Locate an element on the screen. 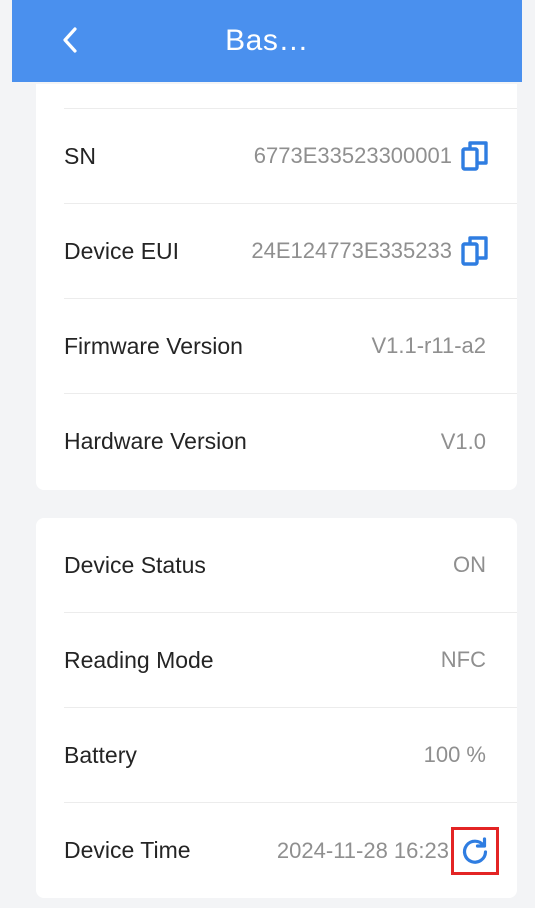 The height and width of the screenshot is (908, 535). reading-mode-label: Reading Mode is located at coordinates (139, 659).